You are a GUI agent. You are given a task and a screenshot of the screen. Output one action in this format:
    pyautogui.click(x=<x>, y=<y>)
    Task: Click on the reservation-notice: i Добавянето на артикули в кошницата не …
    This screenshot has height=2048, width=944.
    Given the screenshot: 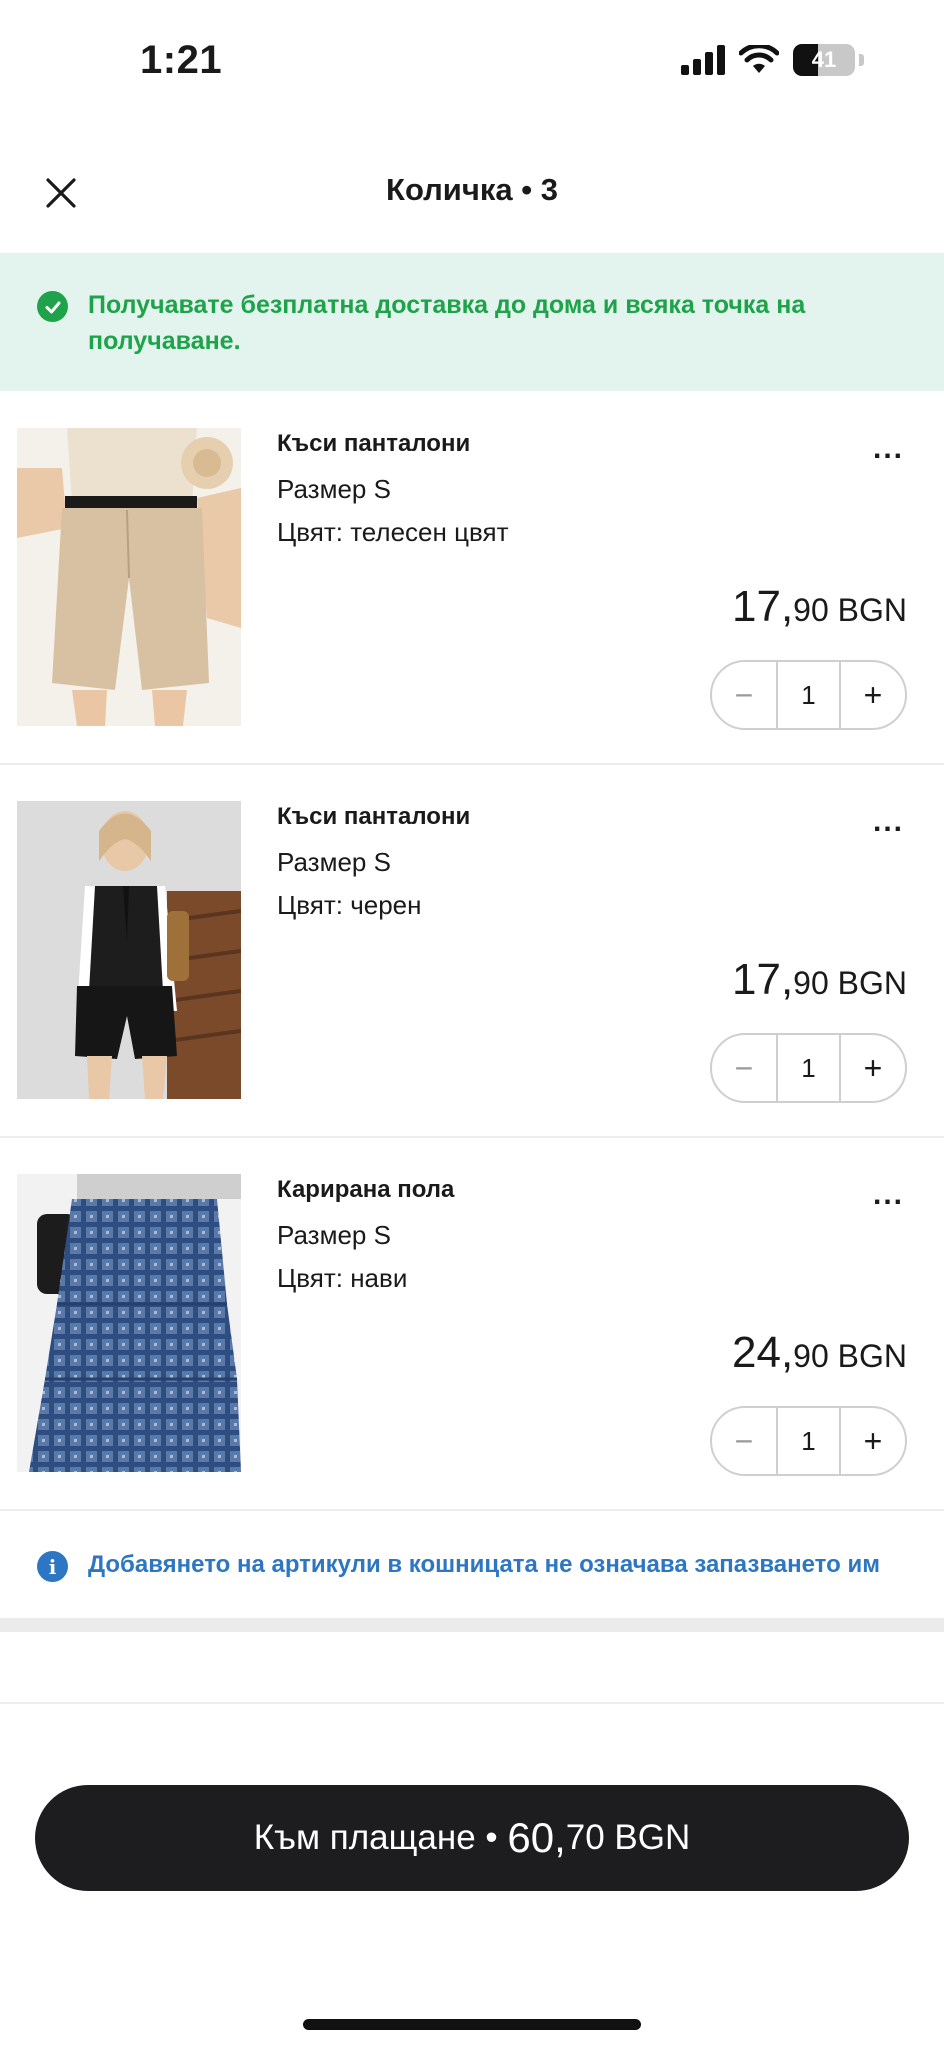 What is the action you would take?
    pyautogui.click(x=472, y=1565)
    